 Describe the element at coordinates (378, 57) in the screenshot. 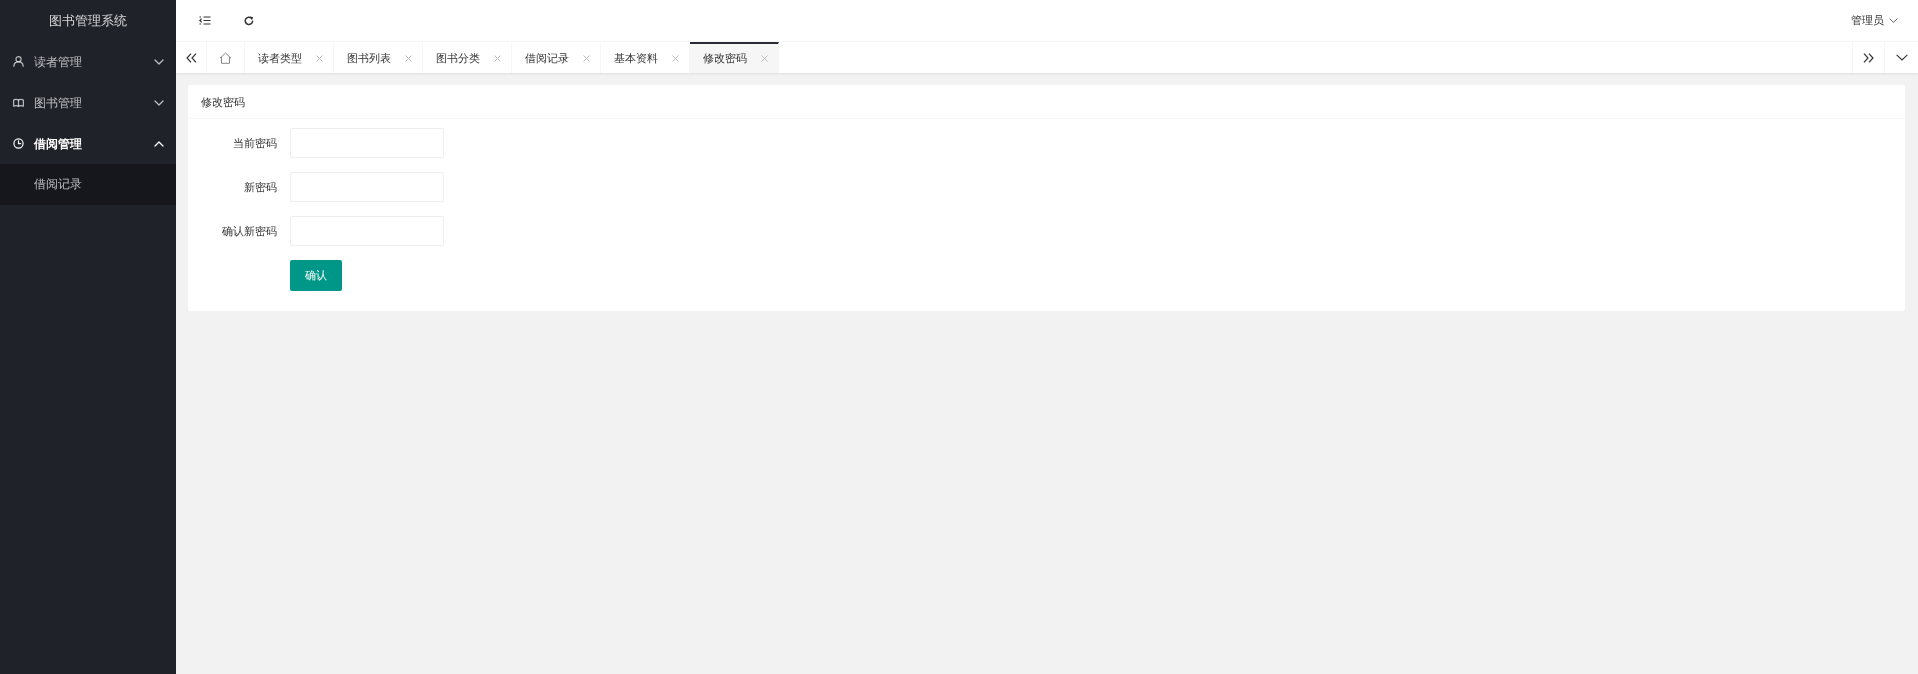

I see `page-tab: 图书列表` at that location.